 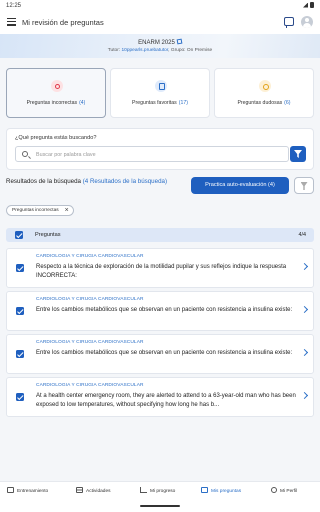 What do you see at coordinates (67, 211) in the screenshot?
I see `close-icon: ×` at bounding box center [67, 211].